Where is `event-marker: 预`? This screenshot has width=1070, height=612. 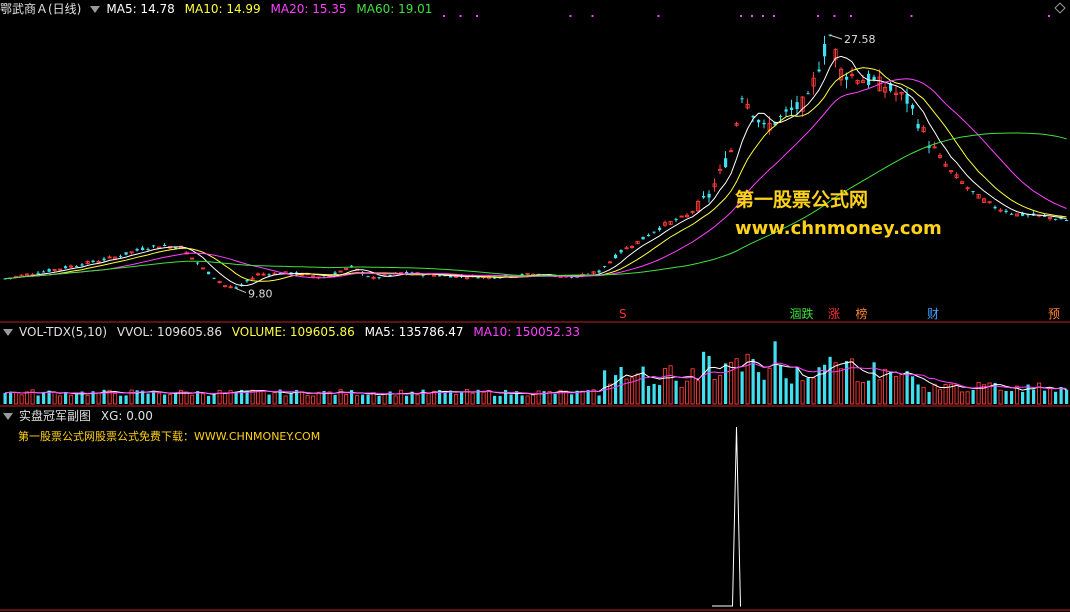
event-marker: 预 is located at coordinates (1054, 314).